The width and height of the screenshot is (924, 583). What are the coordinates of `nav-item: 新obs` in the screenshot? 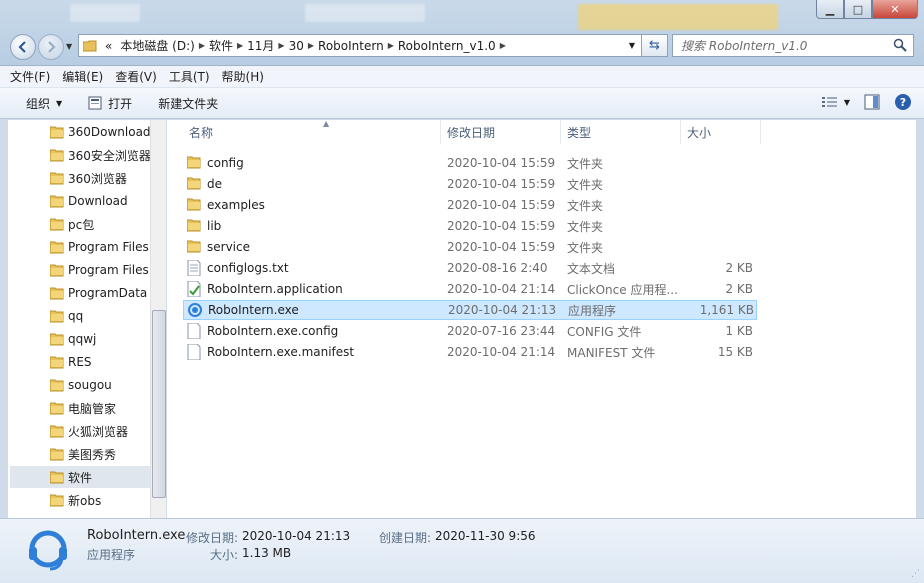 It's located at (80, 500).